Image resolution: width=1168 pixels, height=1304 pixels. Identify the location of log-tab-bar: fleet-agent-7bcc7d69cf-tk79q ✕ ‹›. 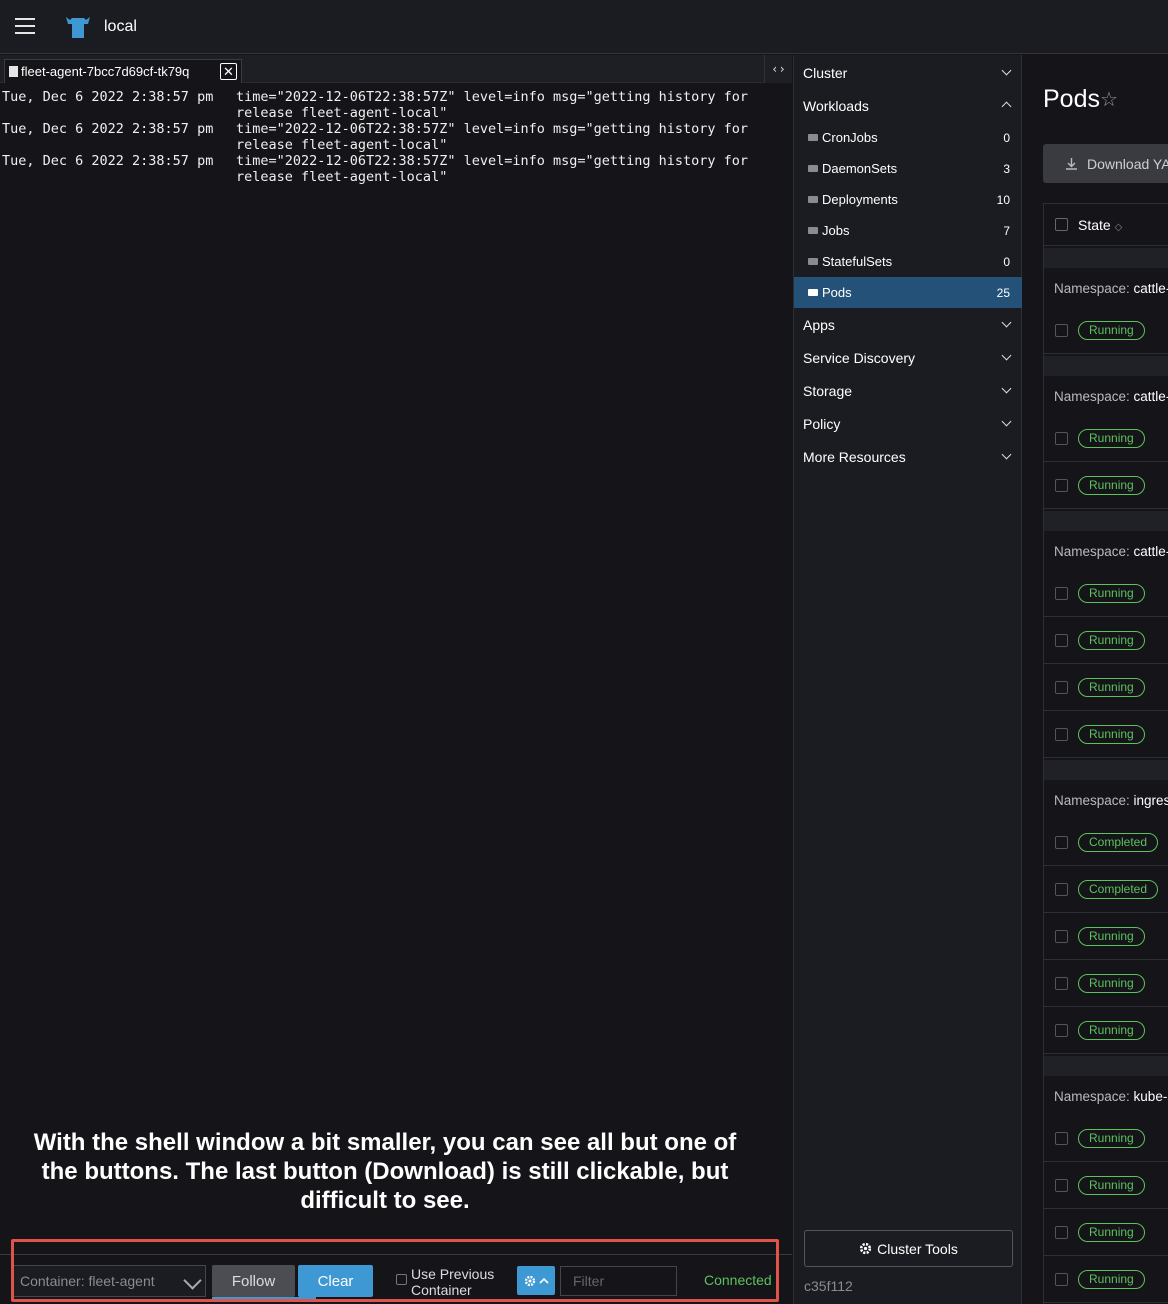
(396, 69).